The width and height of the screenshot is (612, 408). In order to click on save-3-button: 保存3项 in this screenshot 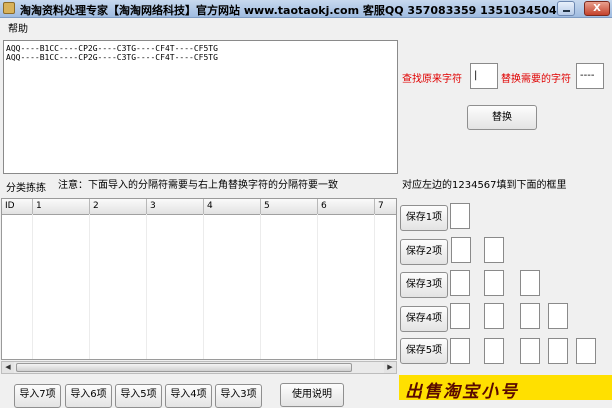, I will do `click(424, 285)`.